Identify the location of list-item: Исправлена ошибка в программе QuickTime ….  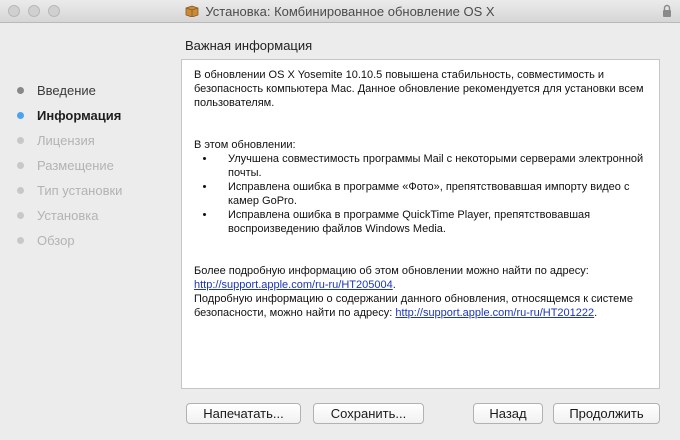
(431, 222).